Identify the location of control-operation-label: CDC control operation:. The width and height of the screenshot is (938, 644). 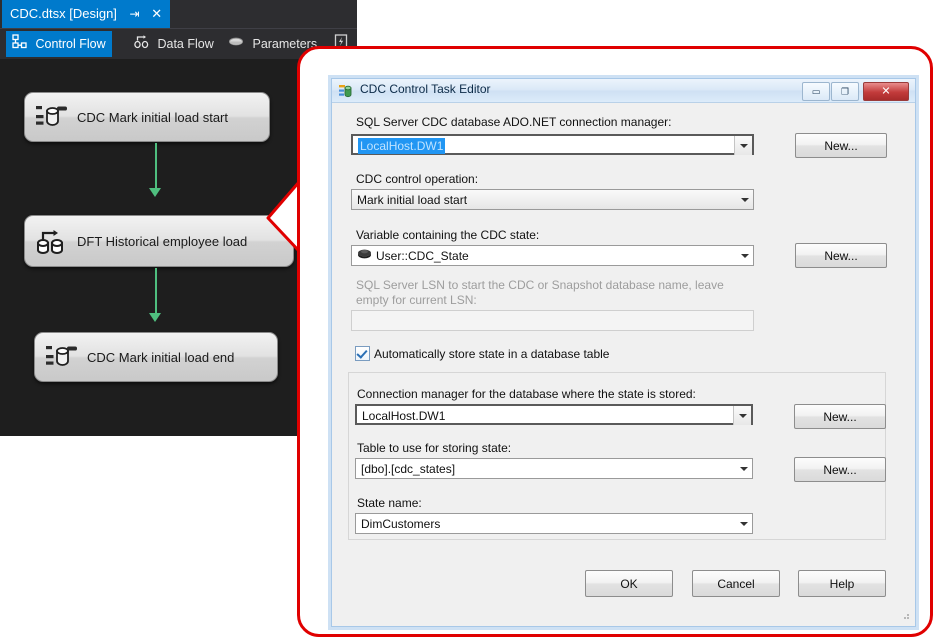
(417, 179).